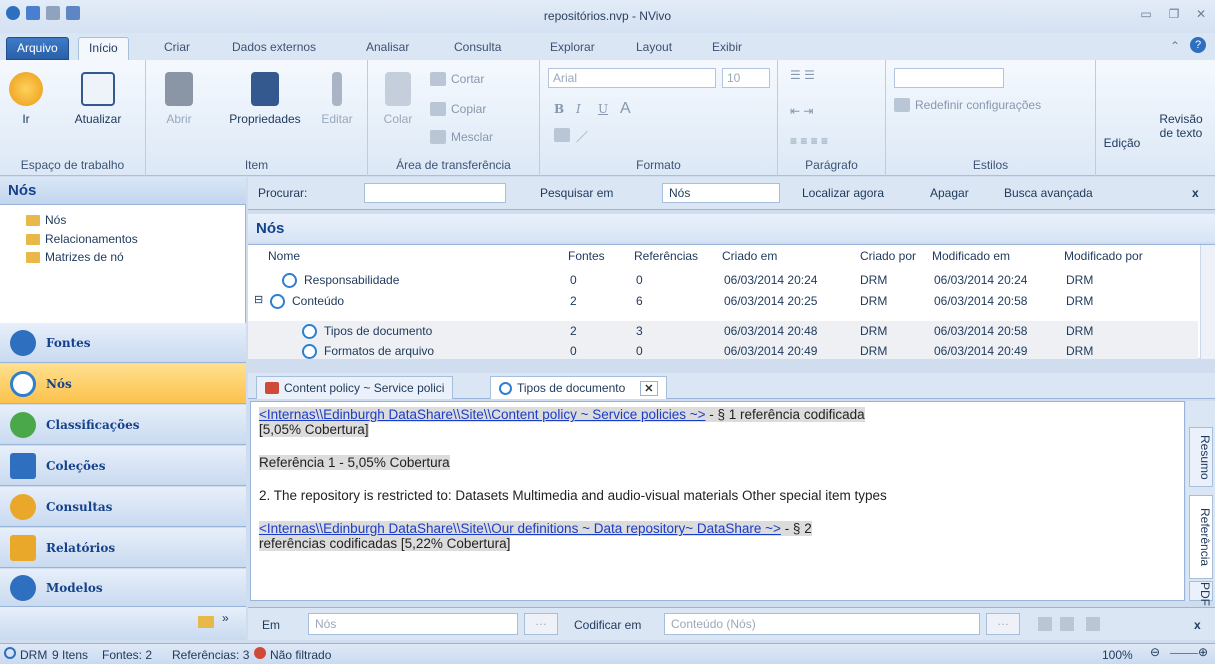 This screenshot has width=1215, height=664. I want to click on zoom-out-icon: ⊖, so click(1155, 652).